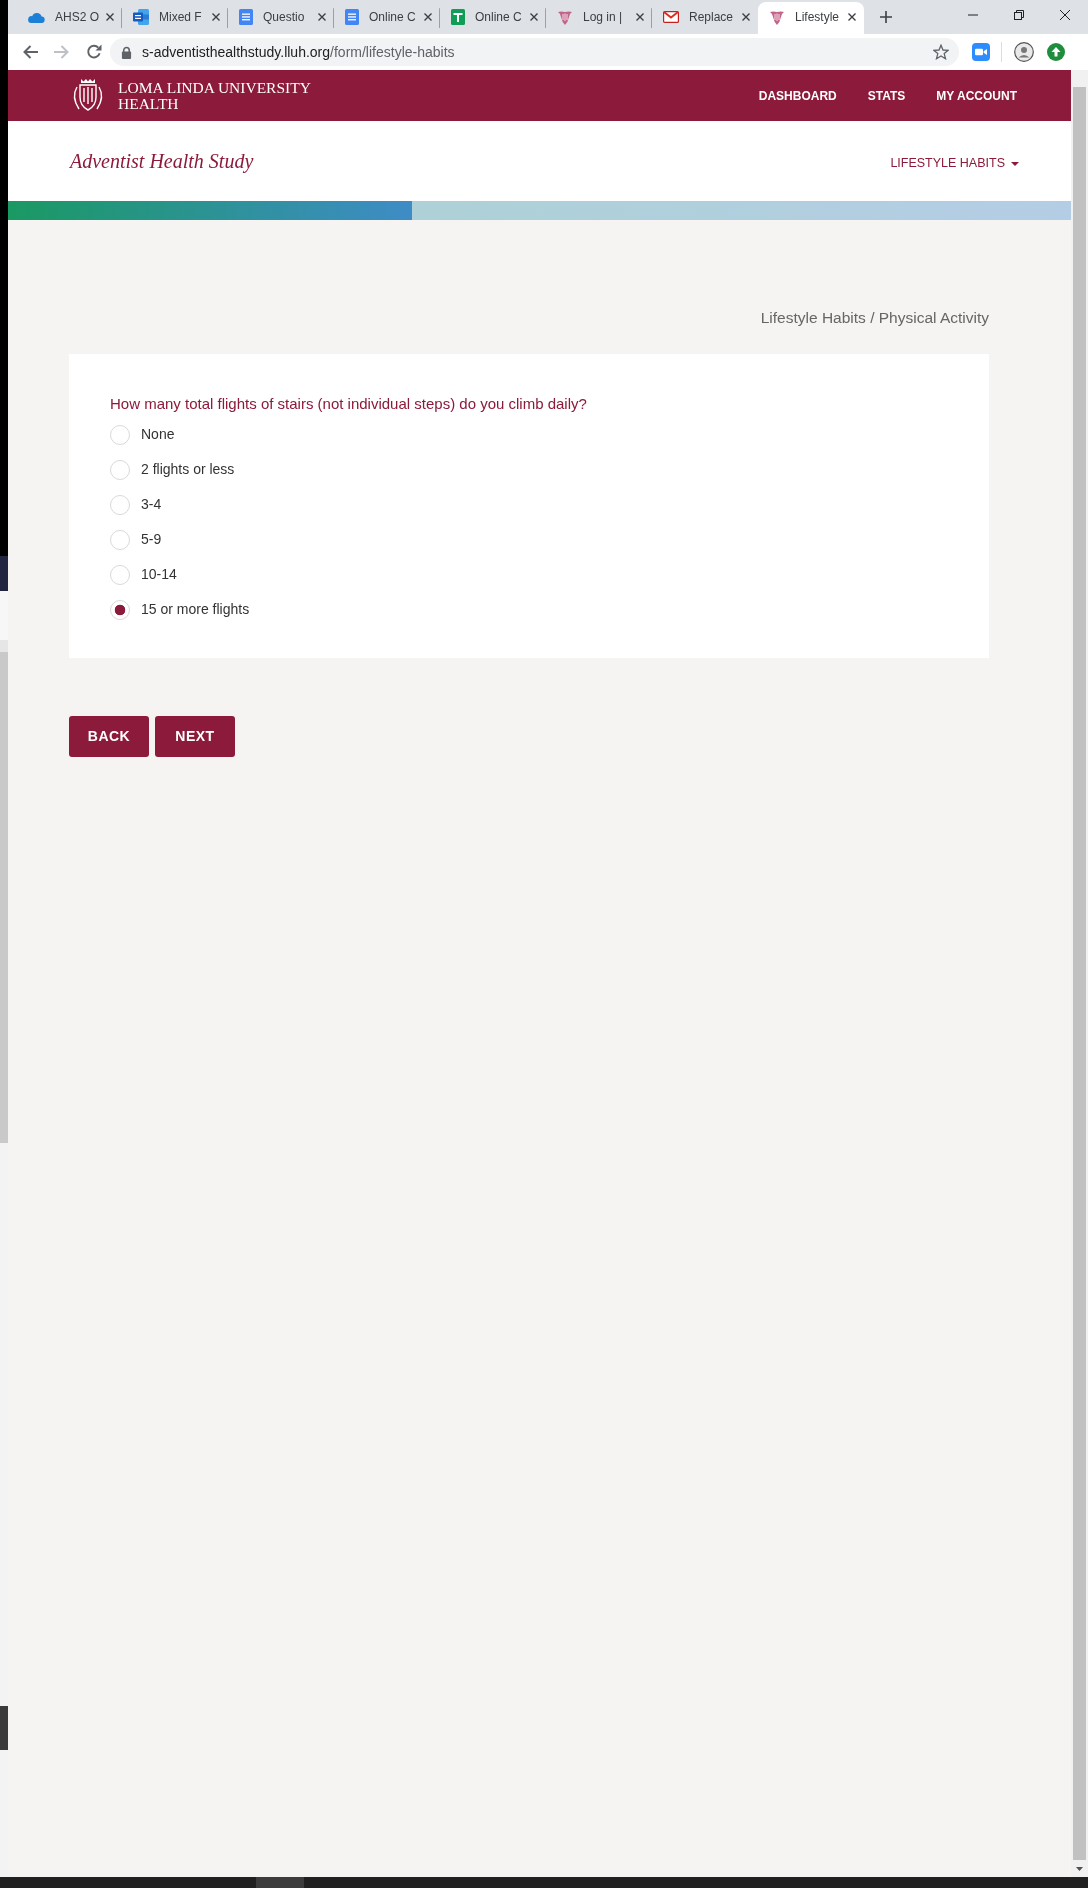 The height and width of the screenshot is (1888, 1088). I want to click on option-label: 3-4, so click(151, 504).